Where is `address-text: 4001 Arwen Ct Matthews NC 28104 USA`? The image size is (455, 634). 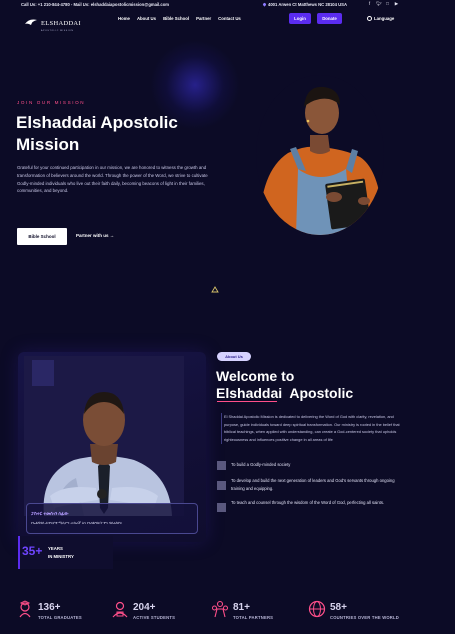 address-text: 4001 Arwen Ct Matthews NC 28104 USA is located at coordinates (307, 4).